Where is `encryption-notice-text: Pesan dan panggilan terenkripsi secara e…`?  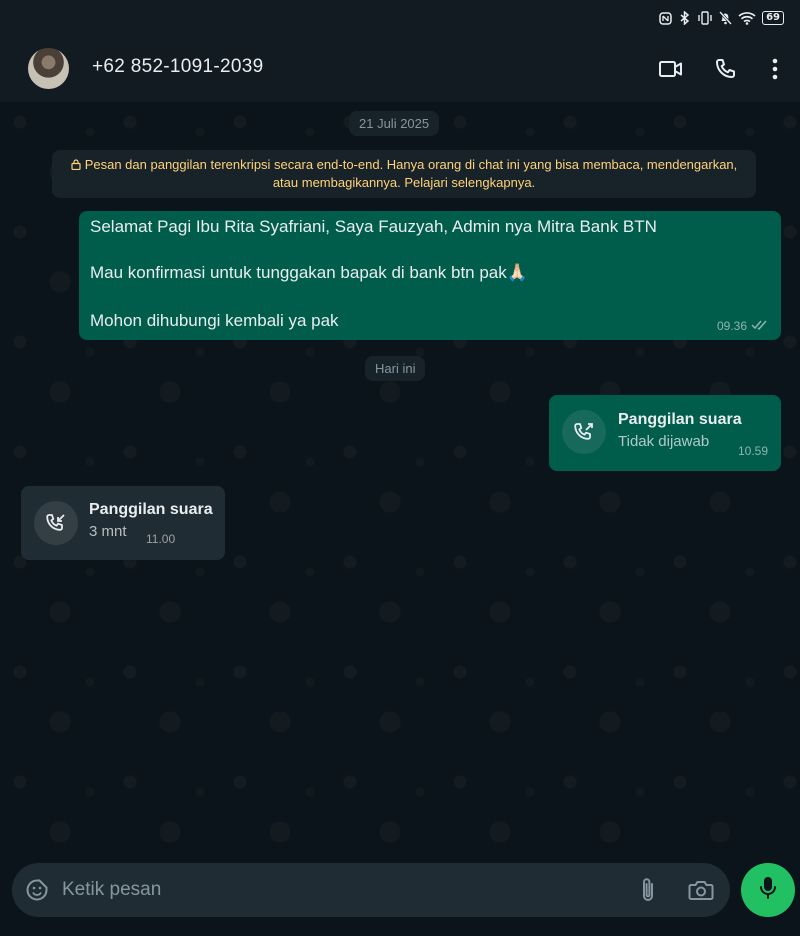 encryption-notice-text: Pesan dan panggilan terenkripsi secara e… is located at coordinates (411, 173).